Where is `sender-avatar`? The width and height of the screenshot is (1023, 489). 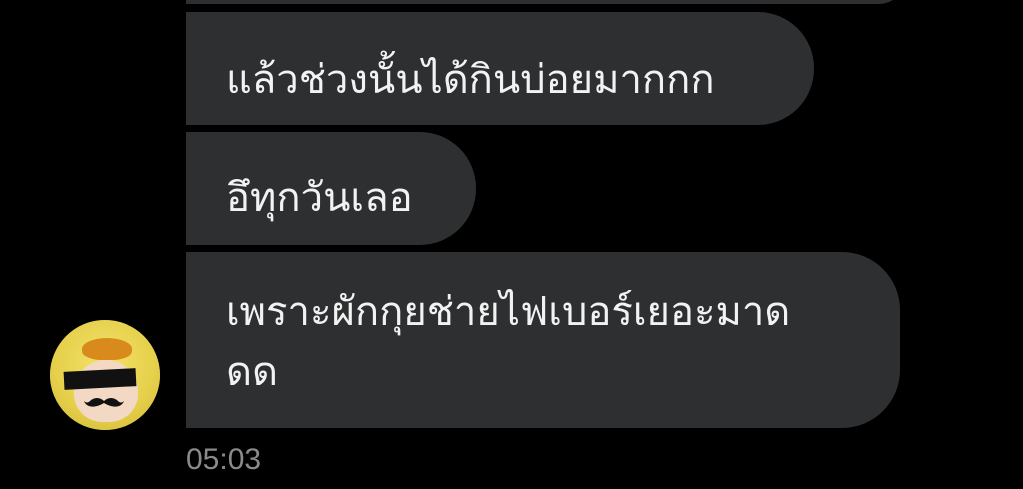 sender-avatar is located at coordinates (105, 375).